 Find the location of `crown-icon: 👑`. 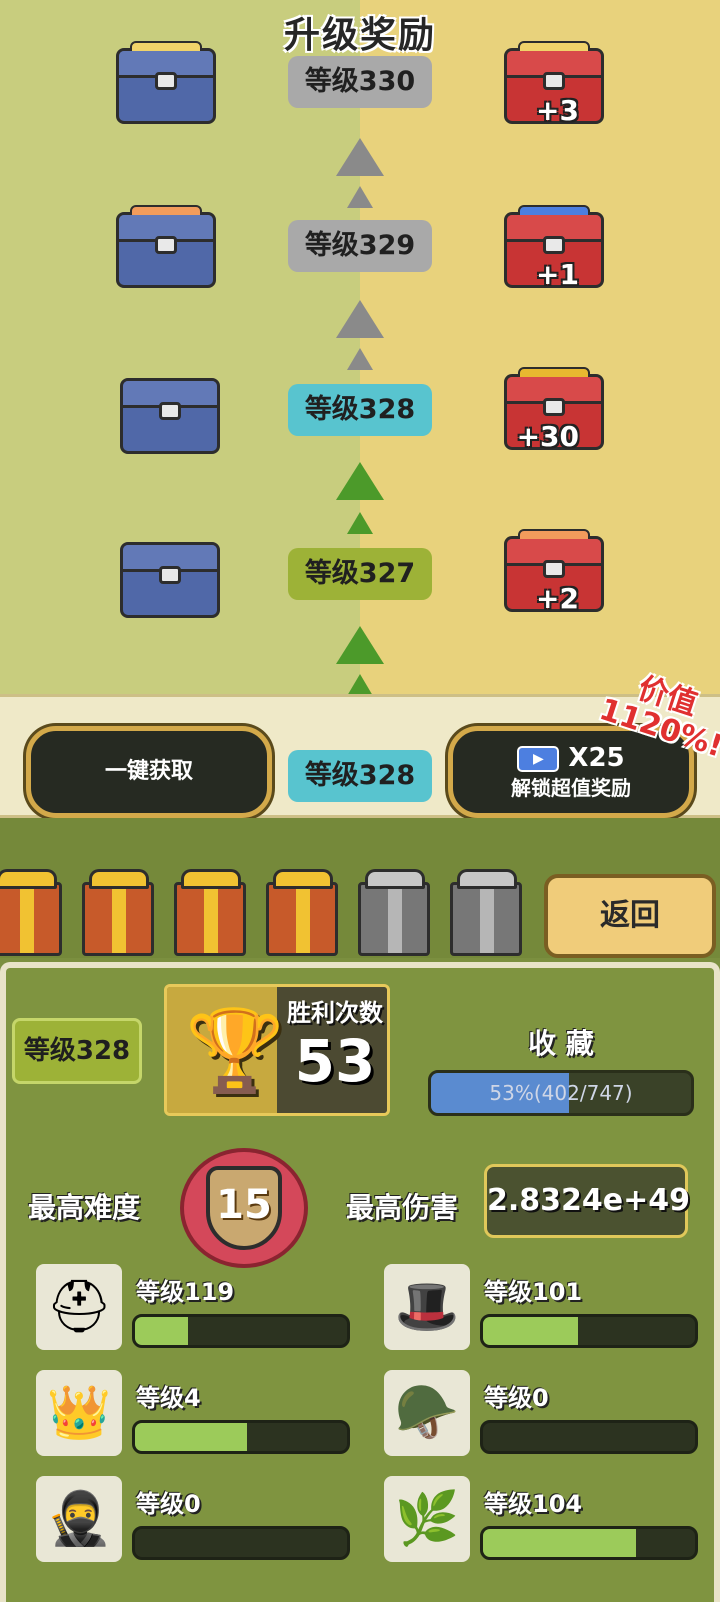

crown-icon: 👑 is located at coordinates (79, 1413).